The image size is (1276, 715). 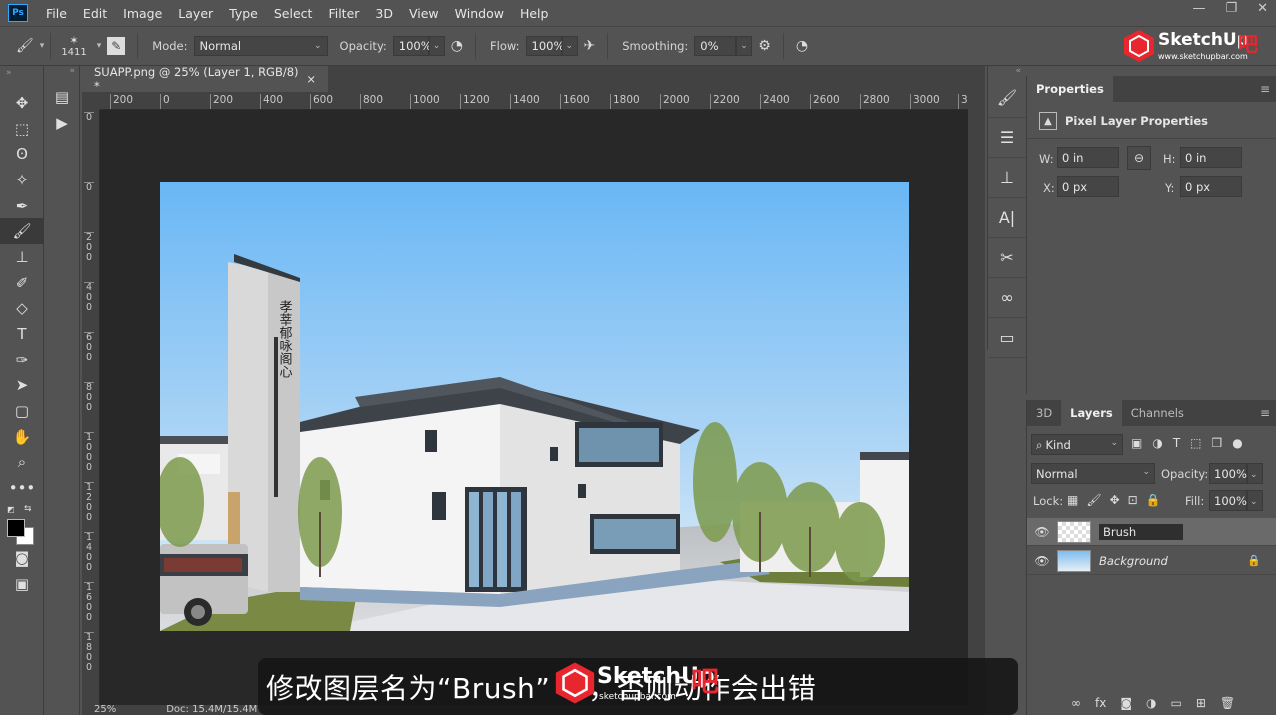 I want to click on y-input: 0 px, so click(x=1211, y=186).